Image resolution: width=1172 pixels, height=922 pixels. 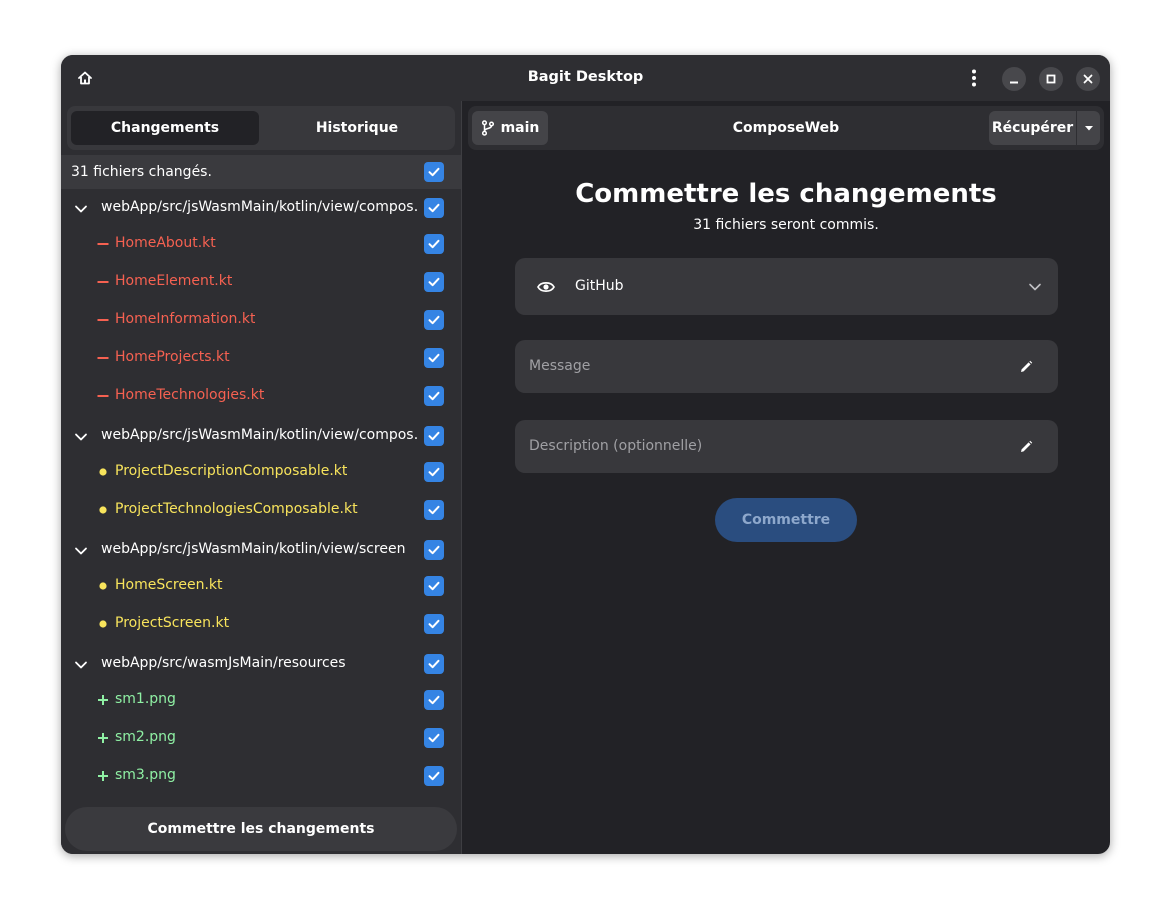 I want to click on file-row: ProjectDescriptionComposable.kt, so click(x=261, y=472).